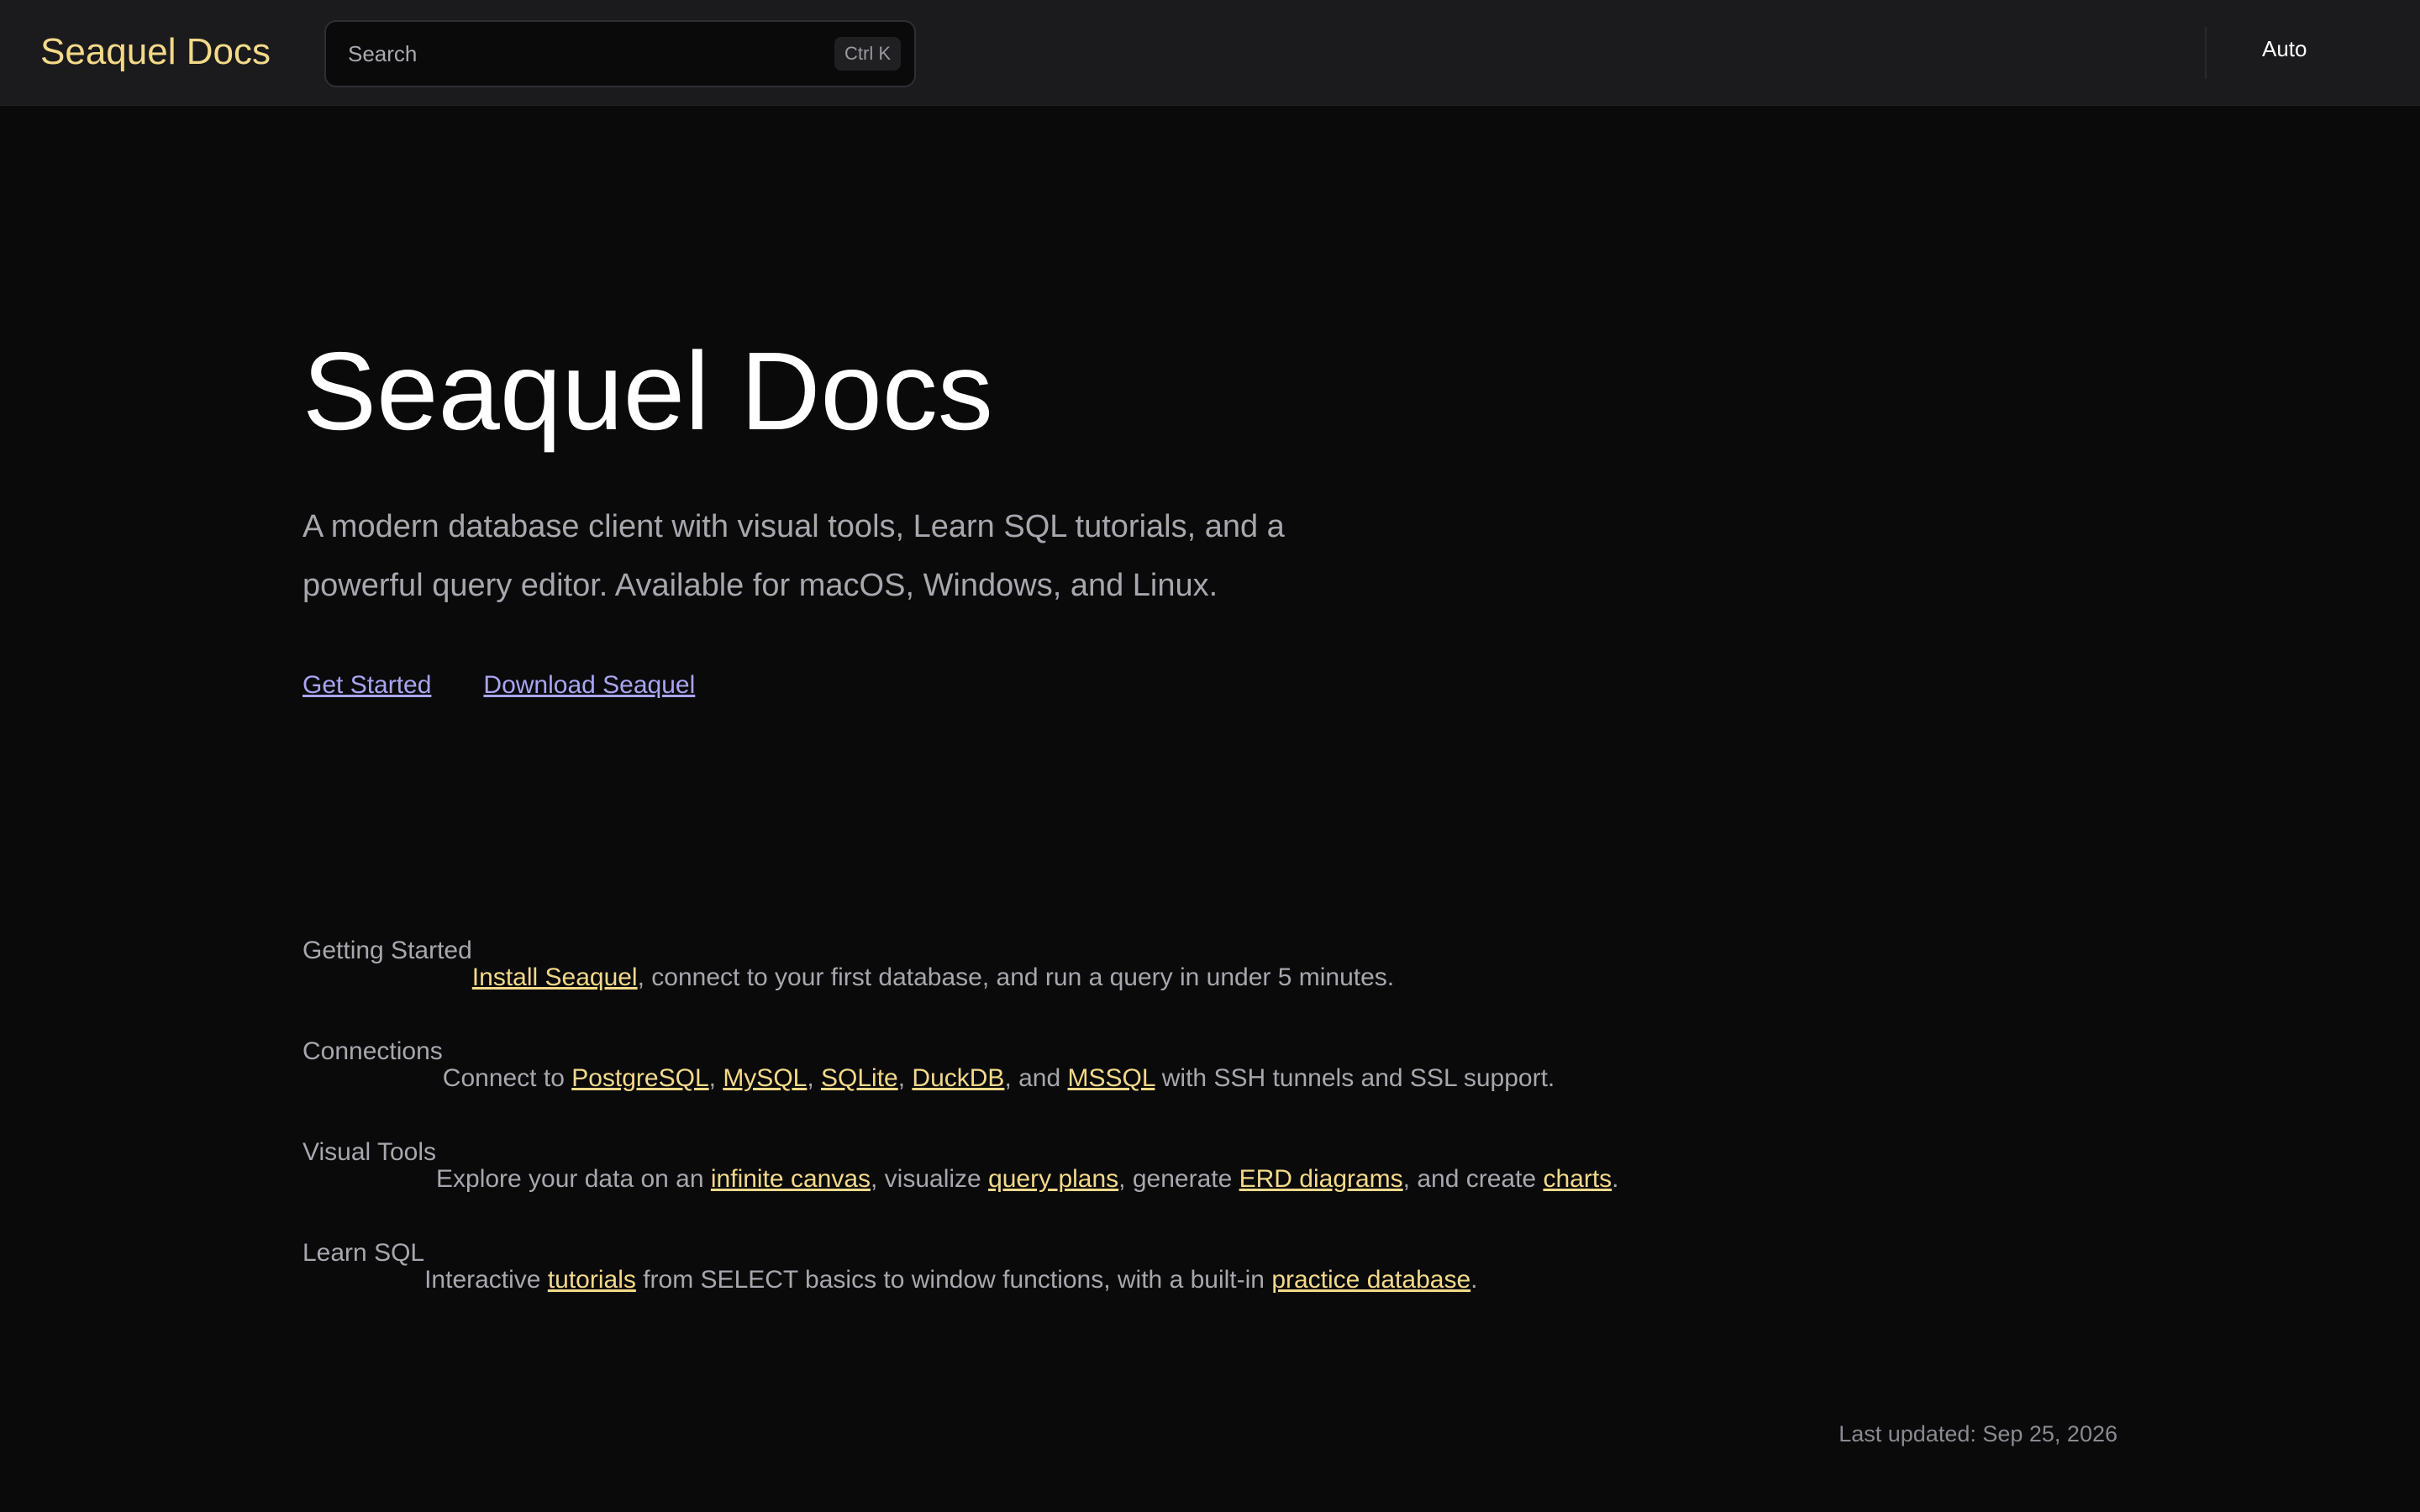  Describe the element at coordinates (369, 1152) in the screenshot. I see `feature-title: Visual Tools` at that location.